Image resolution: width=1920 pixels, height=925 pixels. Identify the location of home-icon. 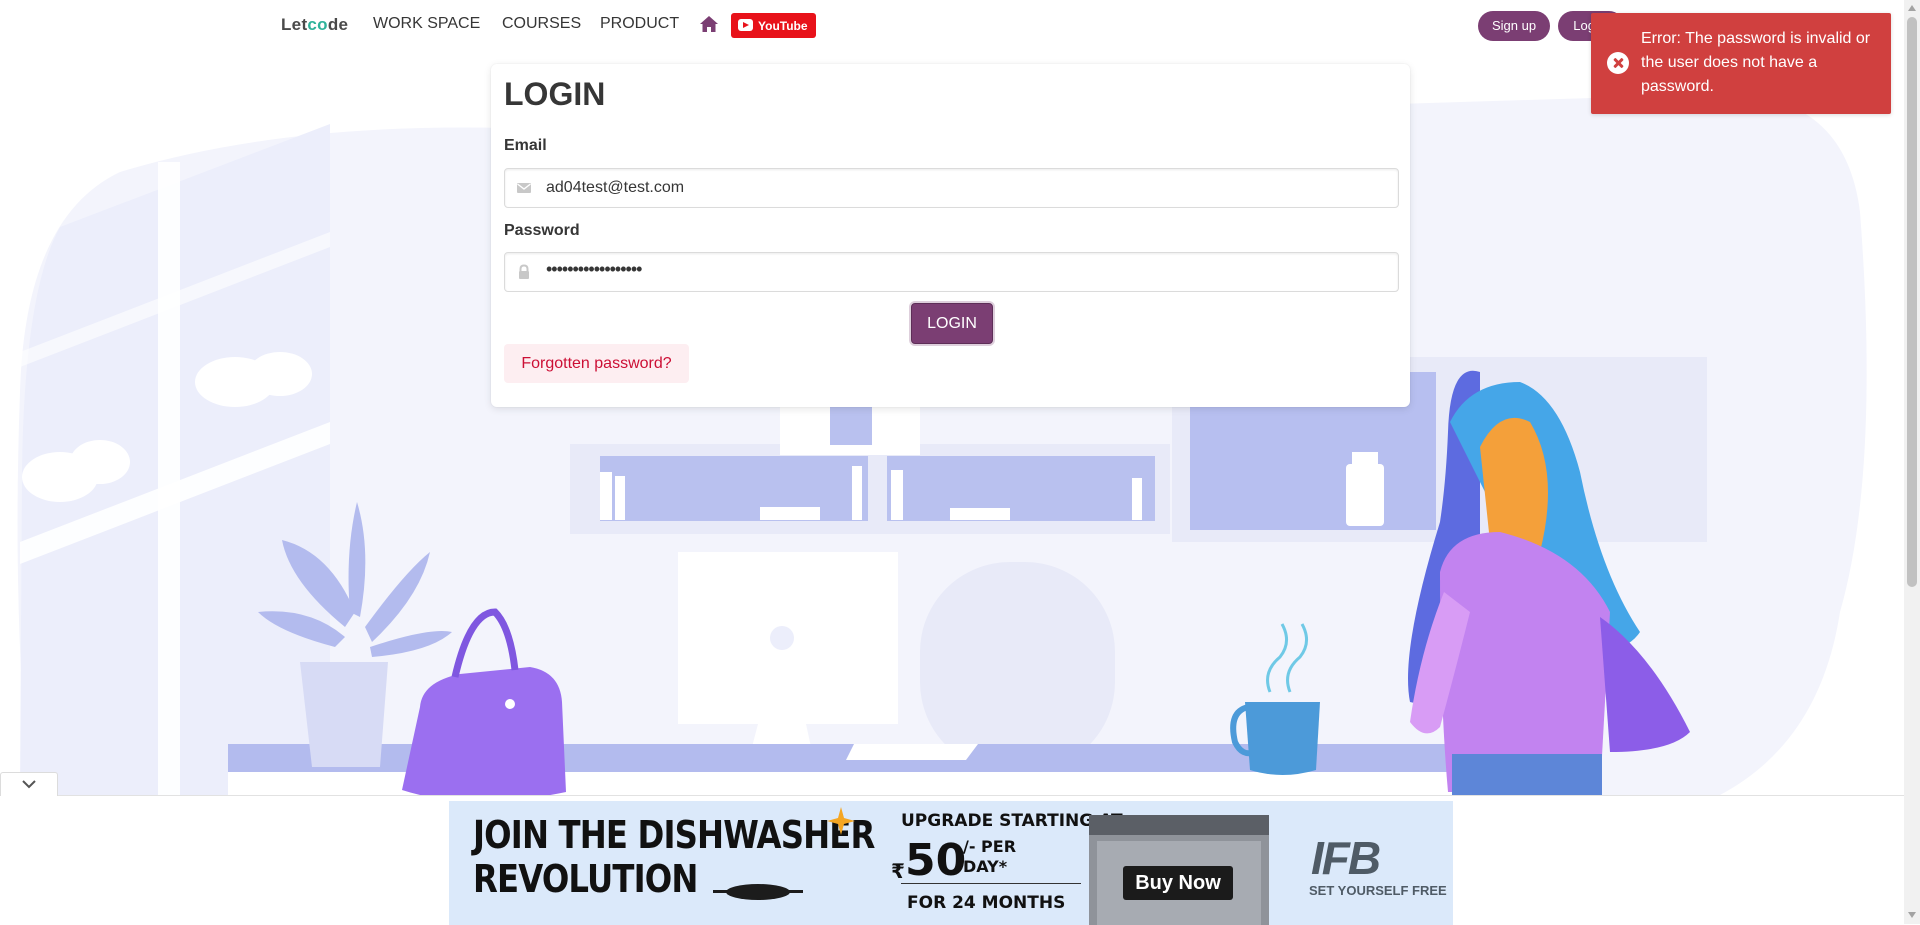
(709, 24).